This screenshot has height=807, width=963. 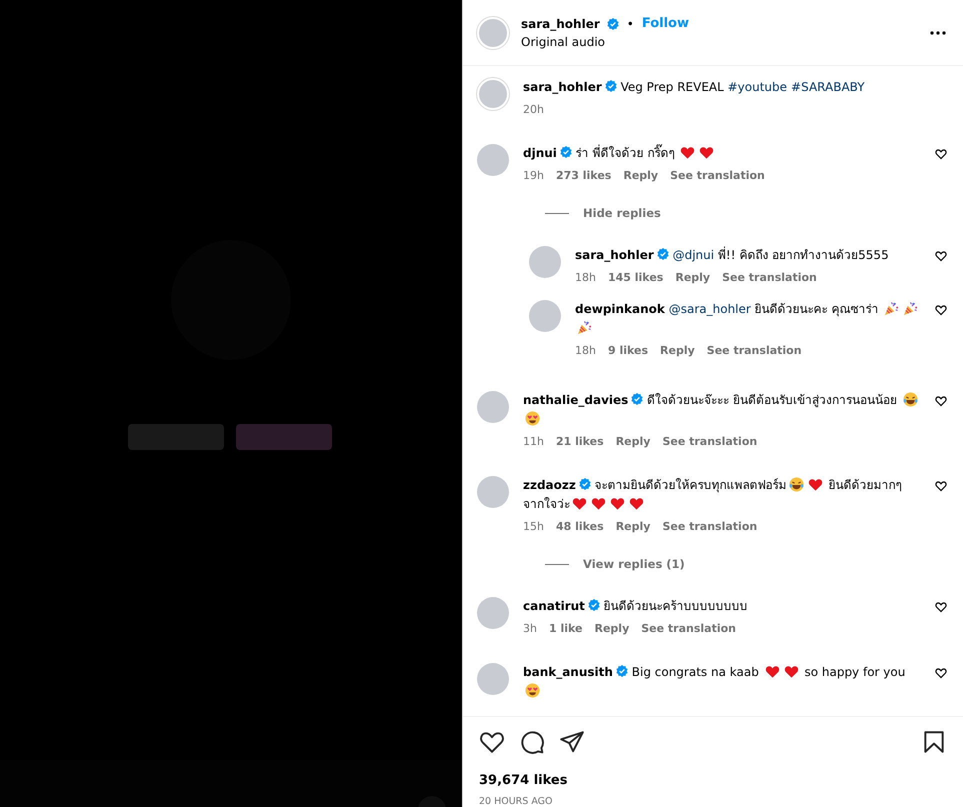 What do you see at coordinates (693, 255) in the screenshot?
I see `mention-link: @djnui` at bounding box center [693, 255].